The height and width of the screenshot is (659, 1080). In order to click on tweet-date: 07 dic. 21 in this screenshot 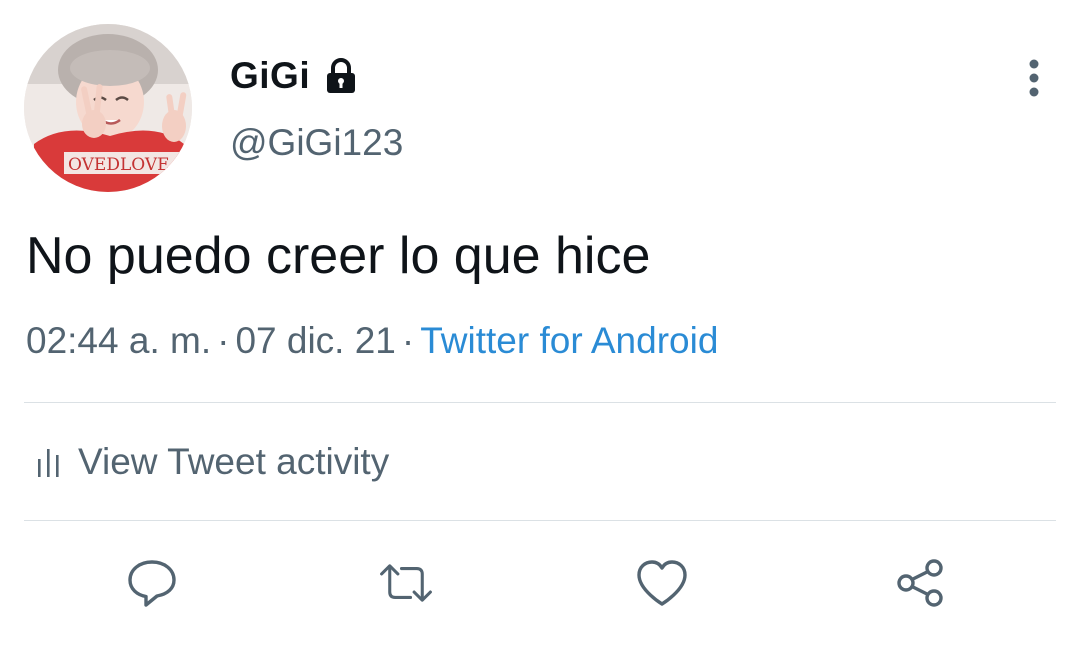, I will do `click(315, 340)`.